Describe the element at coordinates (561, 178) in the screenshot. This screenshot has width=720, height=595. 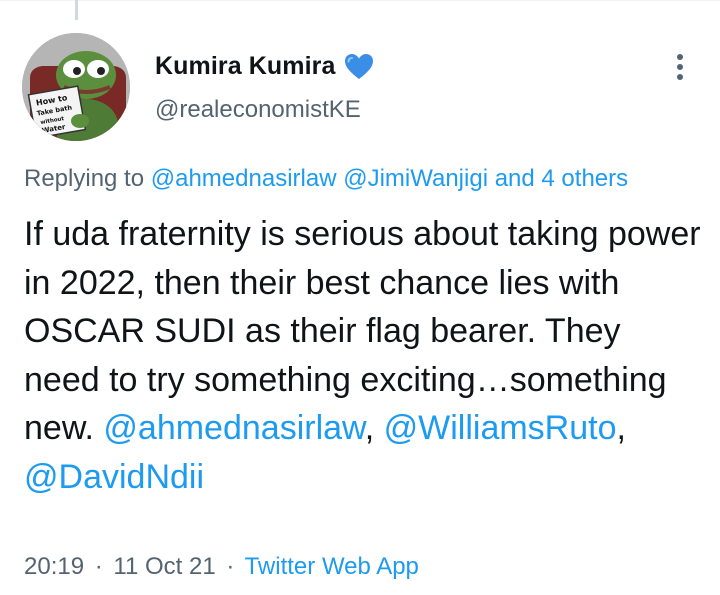
I see `replying-others-link: and 4 others` at that location.